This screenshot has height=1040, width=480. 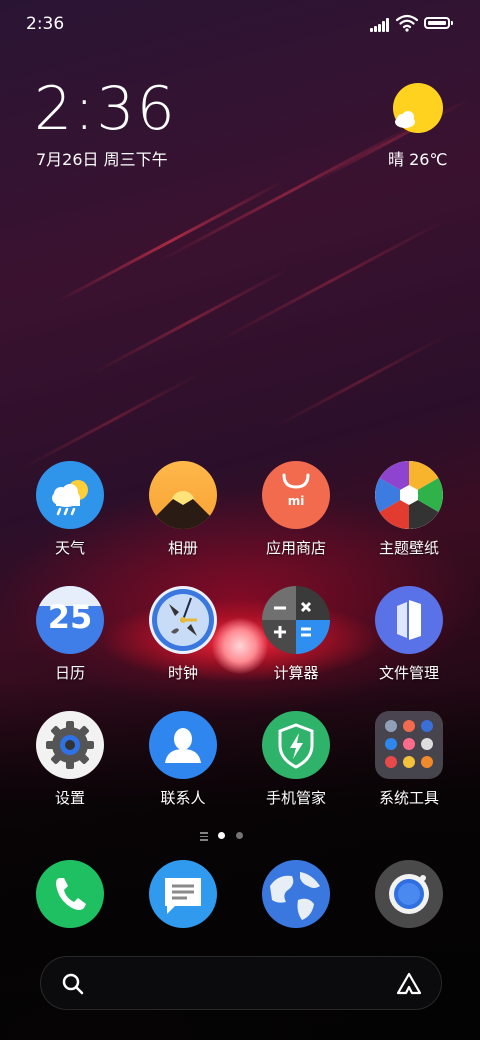 I want to click on app-gallery: 相册, so click(x=183, y=509).